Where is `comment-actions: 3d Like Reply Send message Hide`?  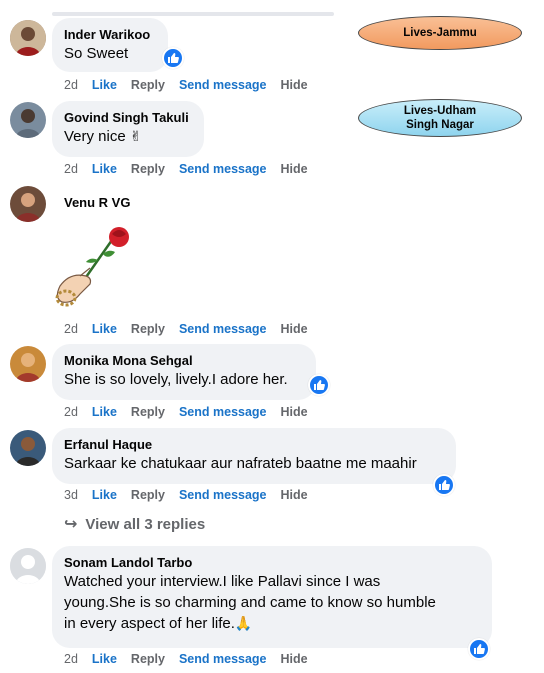
comment-actions: 3d Like Reply Send message Hide is located at coordinates (186, 495).